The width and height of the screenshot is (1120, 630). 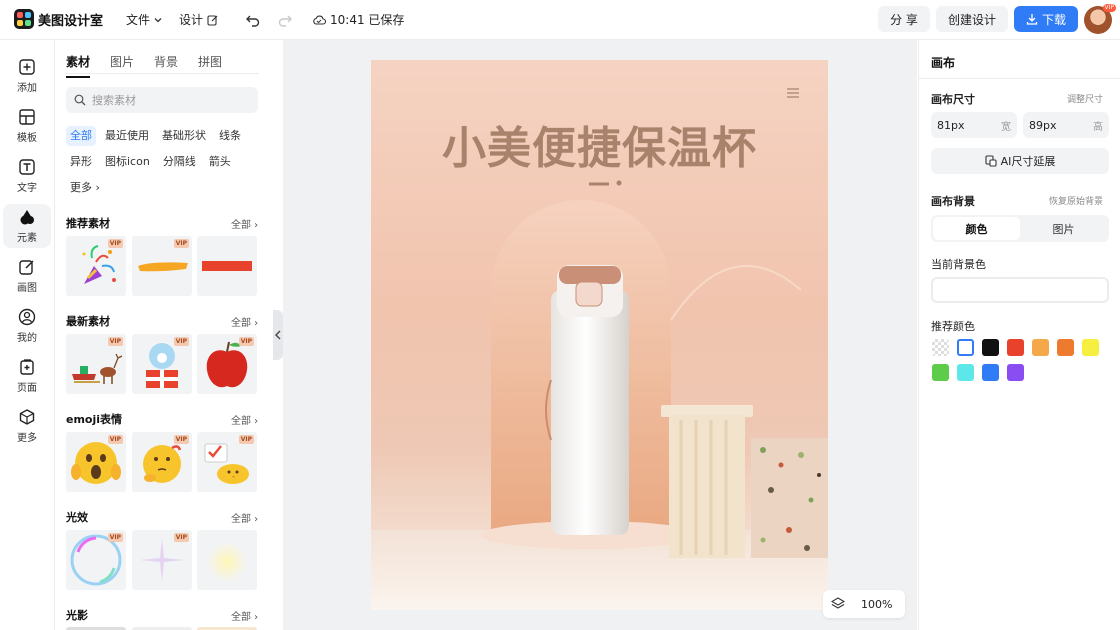 What do you see at coordinates (940, 347) in the screenshot?
I see `swatch-transparent` at bounding box center [940, 347].